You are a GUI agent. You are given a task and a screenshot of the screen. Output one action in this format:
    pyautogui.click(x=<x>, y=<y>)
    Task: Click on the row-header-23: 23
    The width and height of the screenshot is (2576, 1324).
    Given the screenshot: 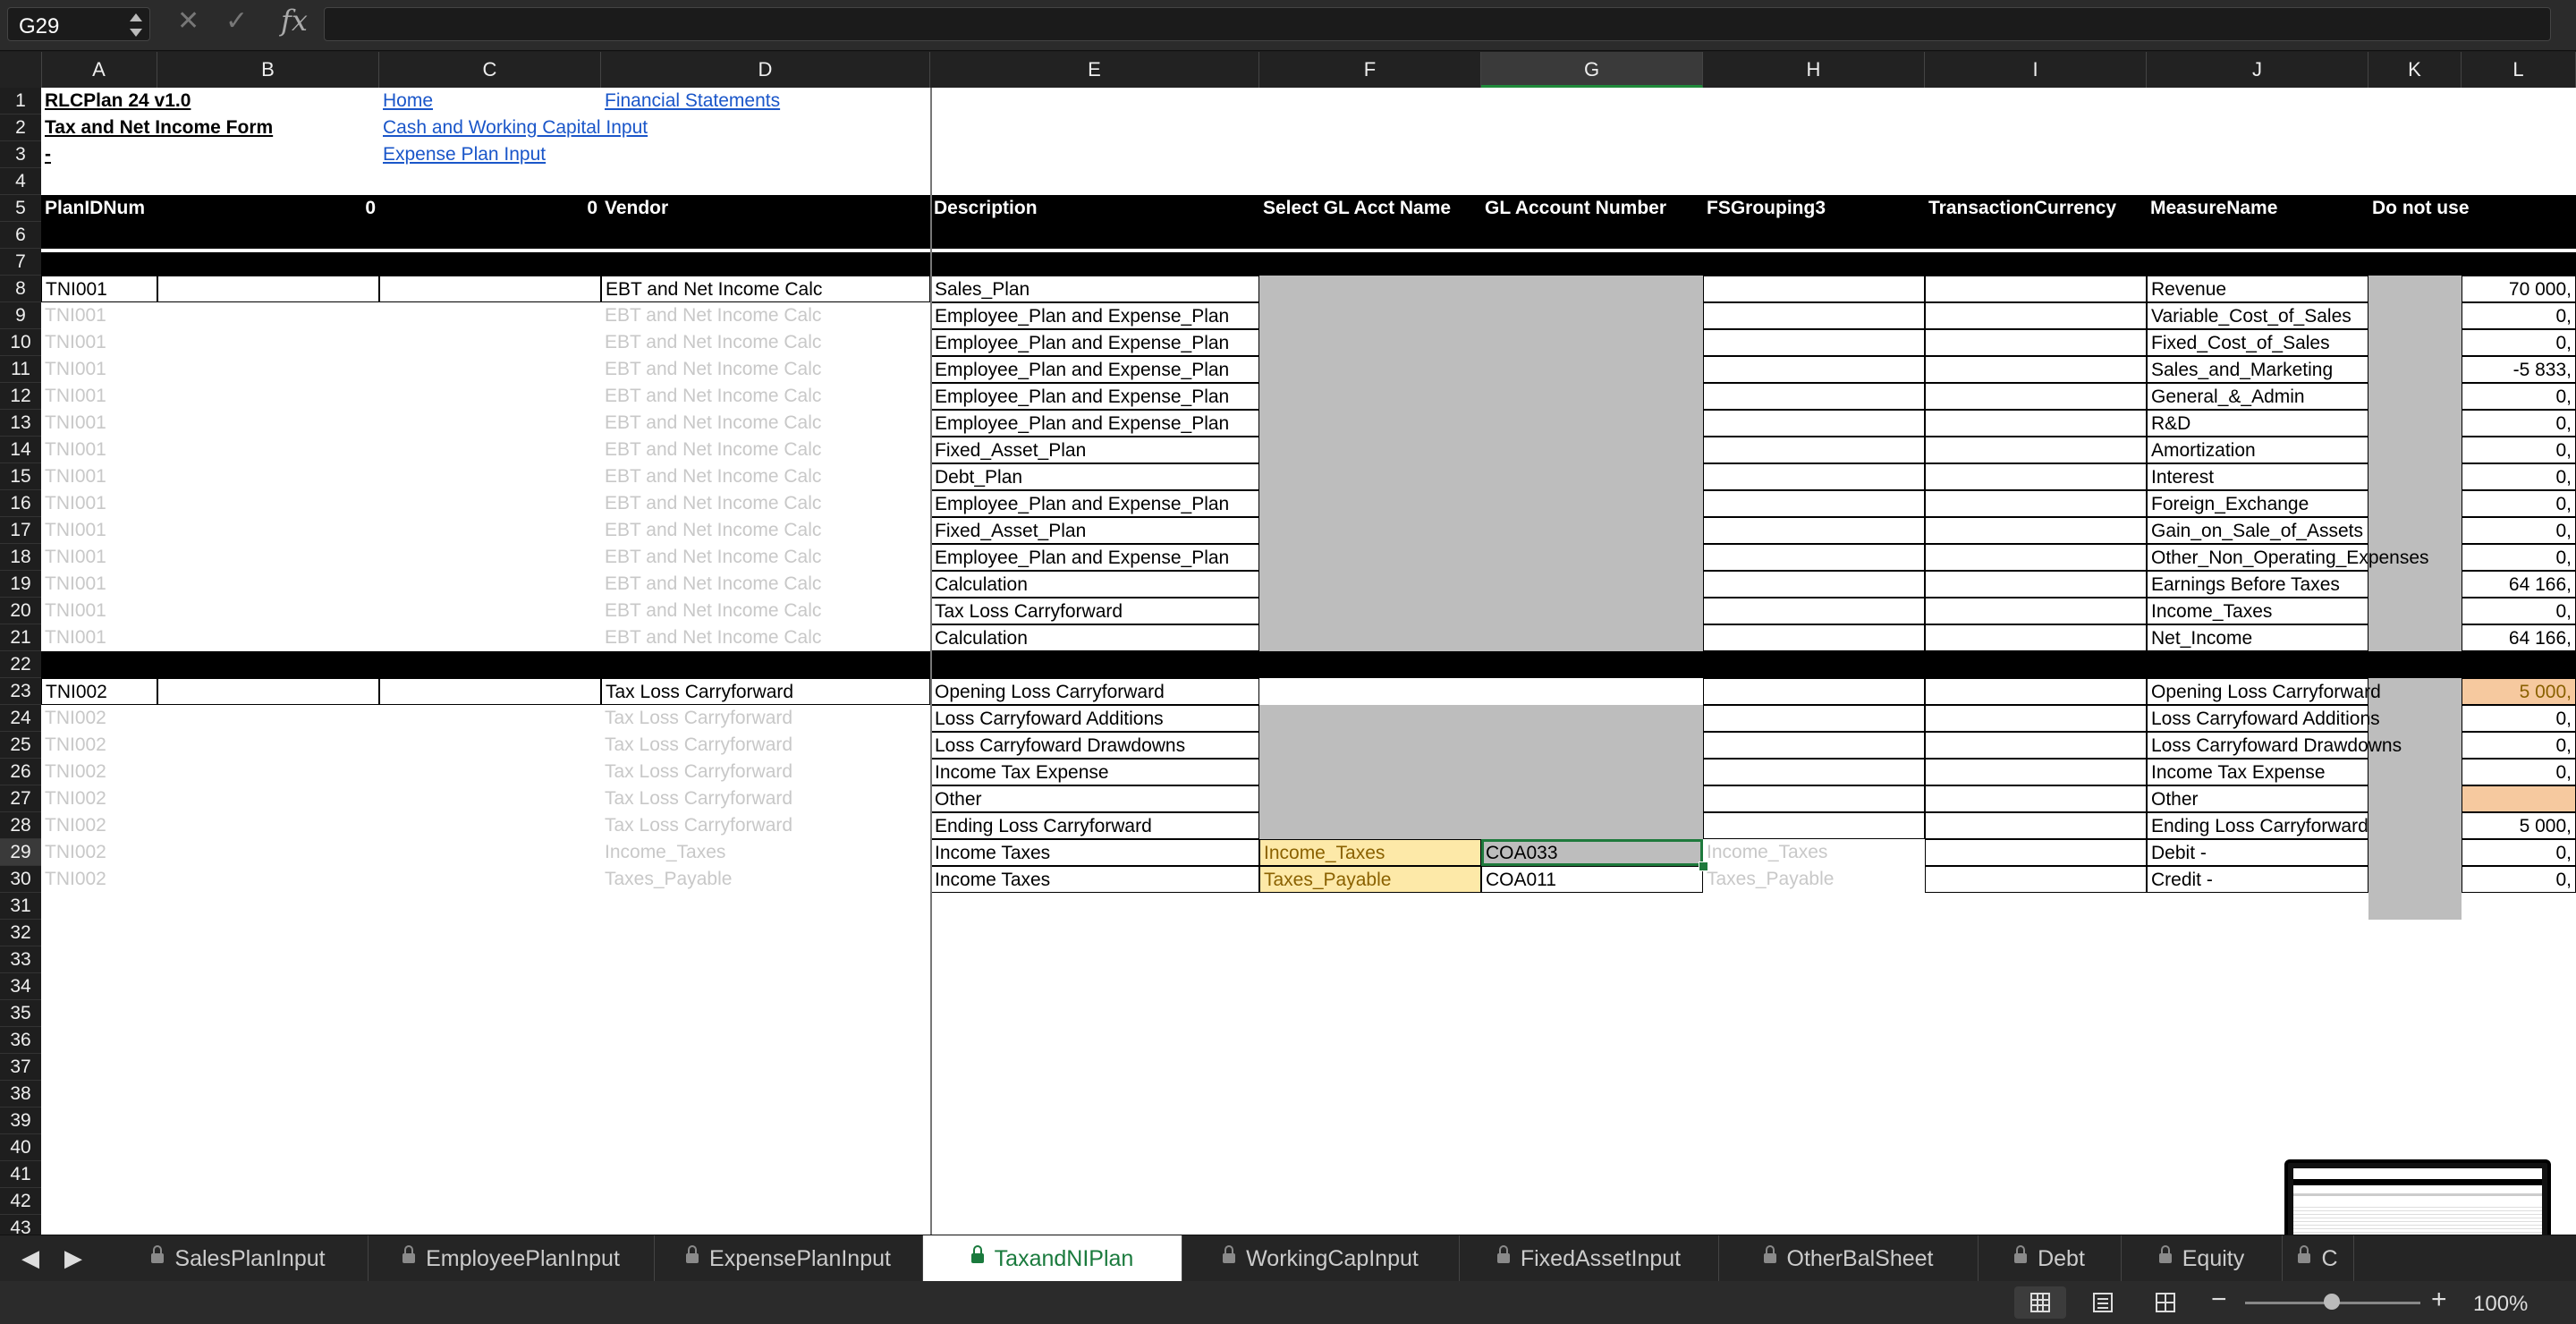 What is the action you would take?
    pyautogui.click(x=20, y=691)
    